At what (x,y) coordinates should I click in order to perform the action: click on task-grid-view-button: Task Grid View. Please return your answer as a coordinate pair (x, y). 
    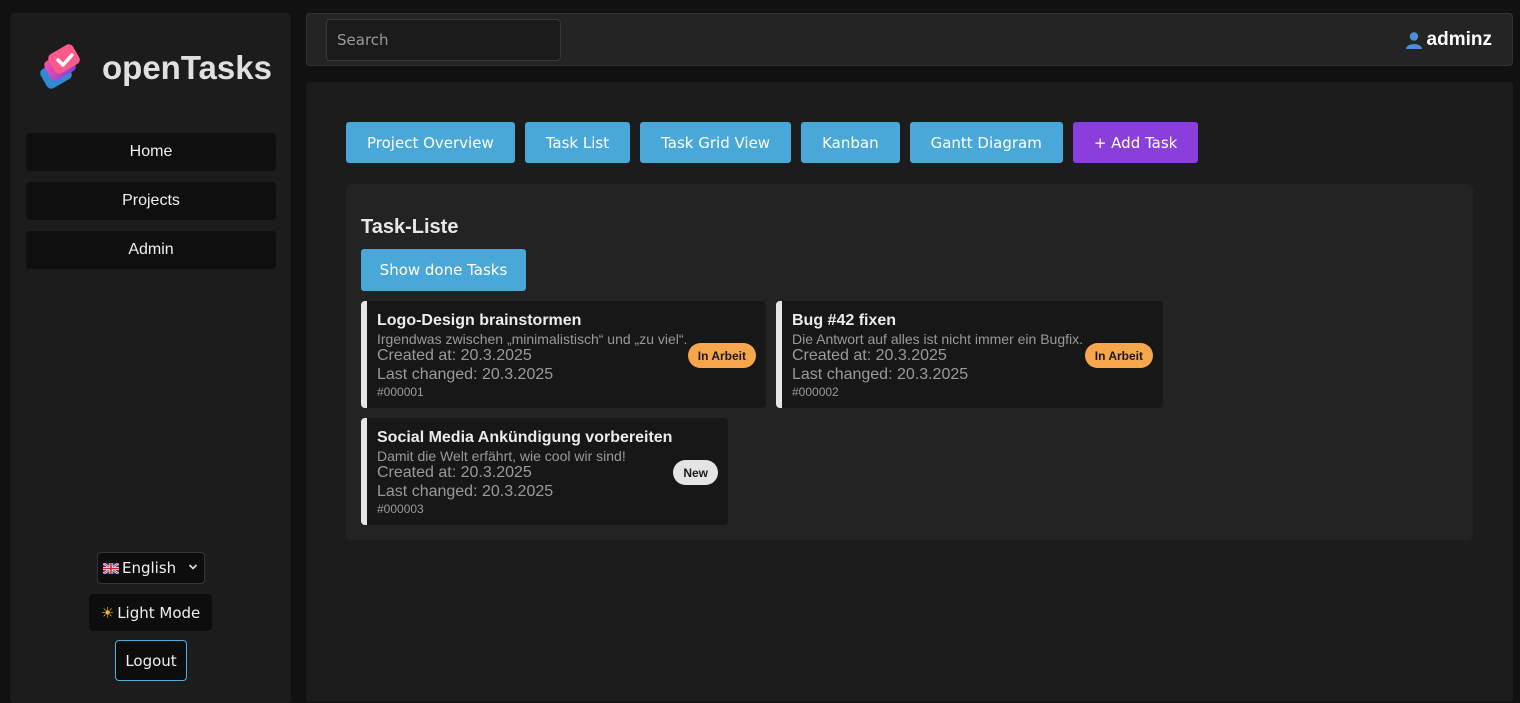
    Looking at the image, I should click on (716, 142).